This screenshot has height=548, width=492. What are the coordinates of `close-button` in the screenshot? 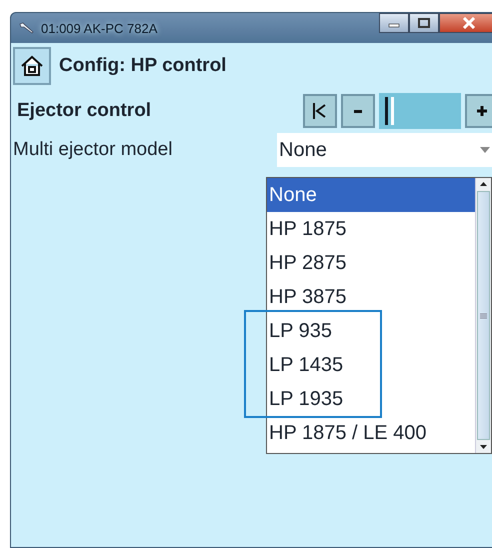 It's located at (465, 23).